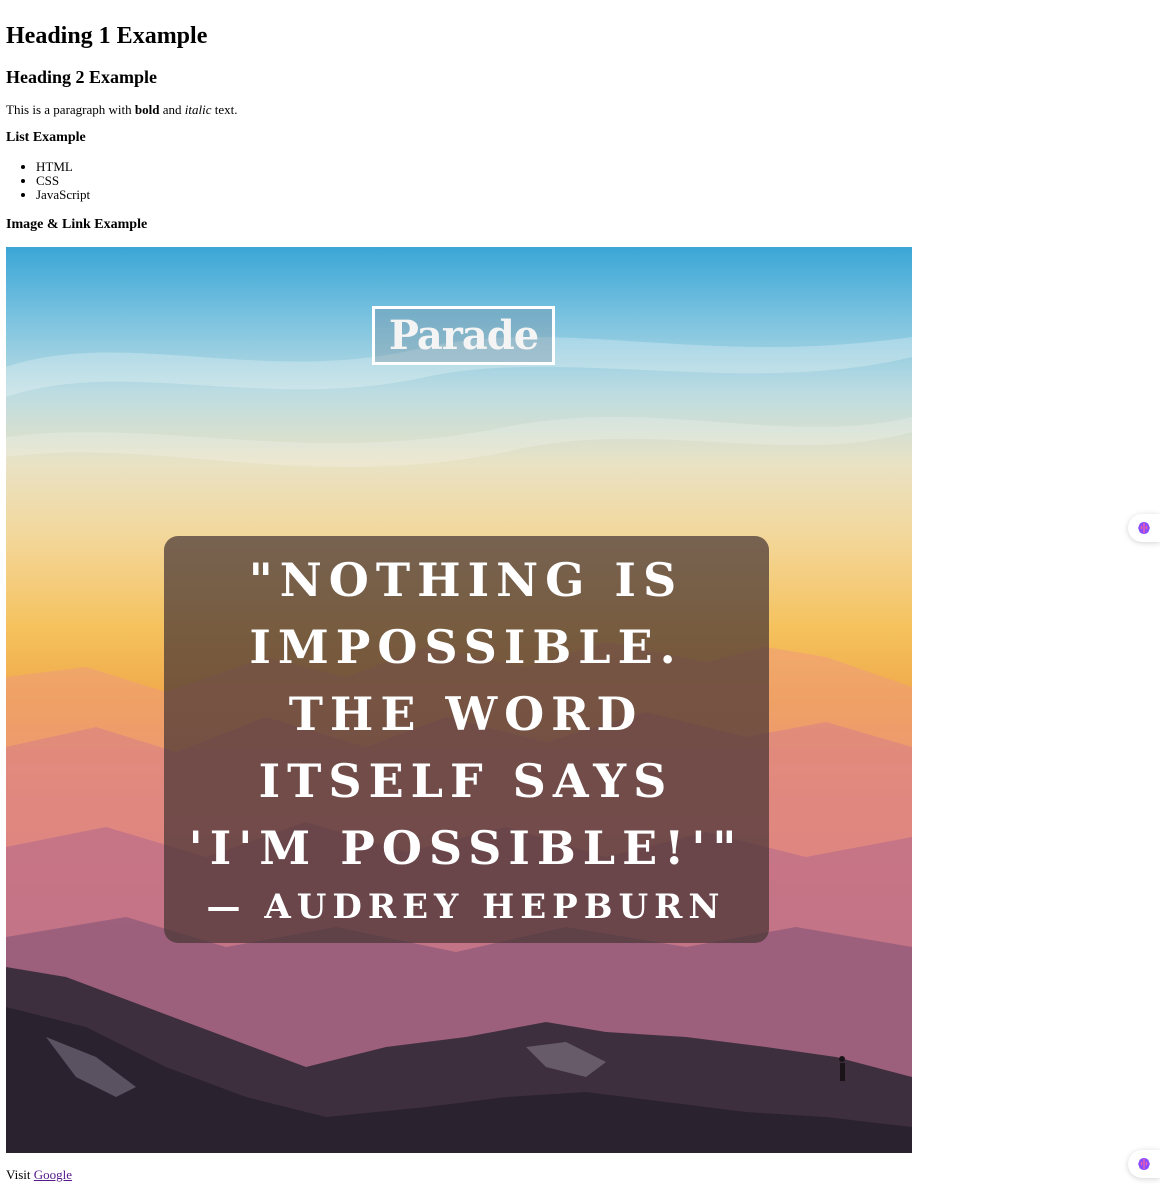  What do you see at coordinates (20, 1174) in the screenshot?
I see `visit-prefix: Visit` at bounding box center [20, 1174].